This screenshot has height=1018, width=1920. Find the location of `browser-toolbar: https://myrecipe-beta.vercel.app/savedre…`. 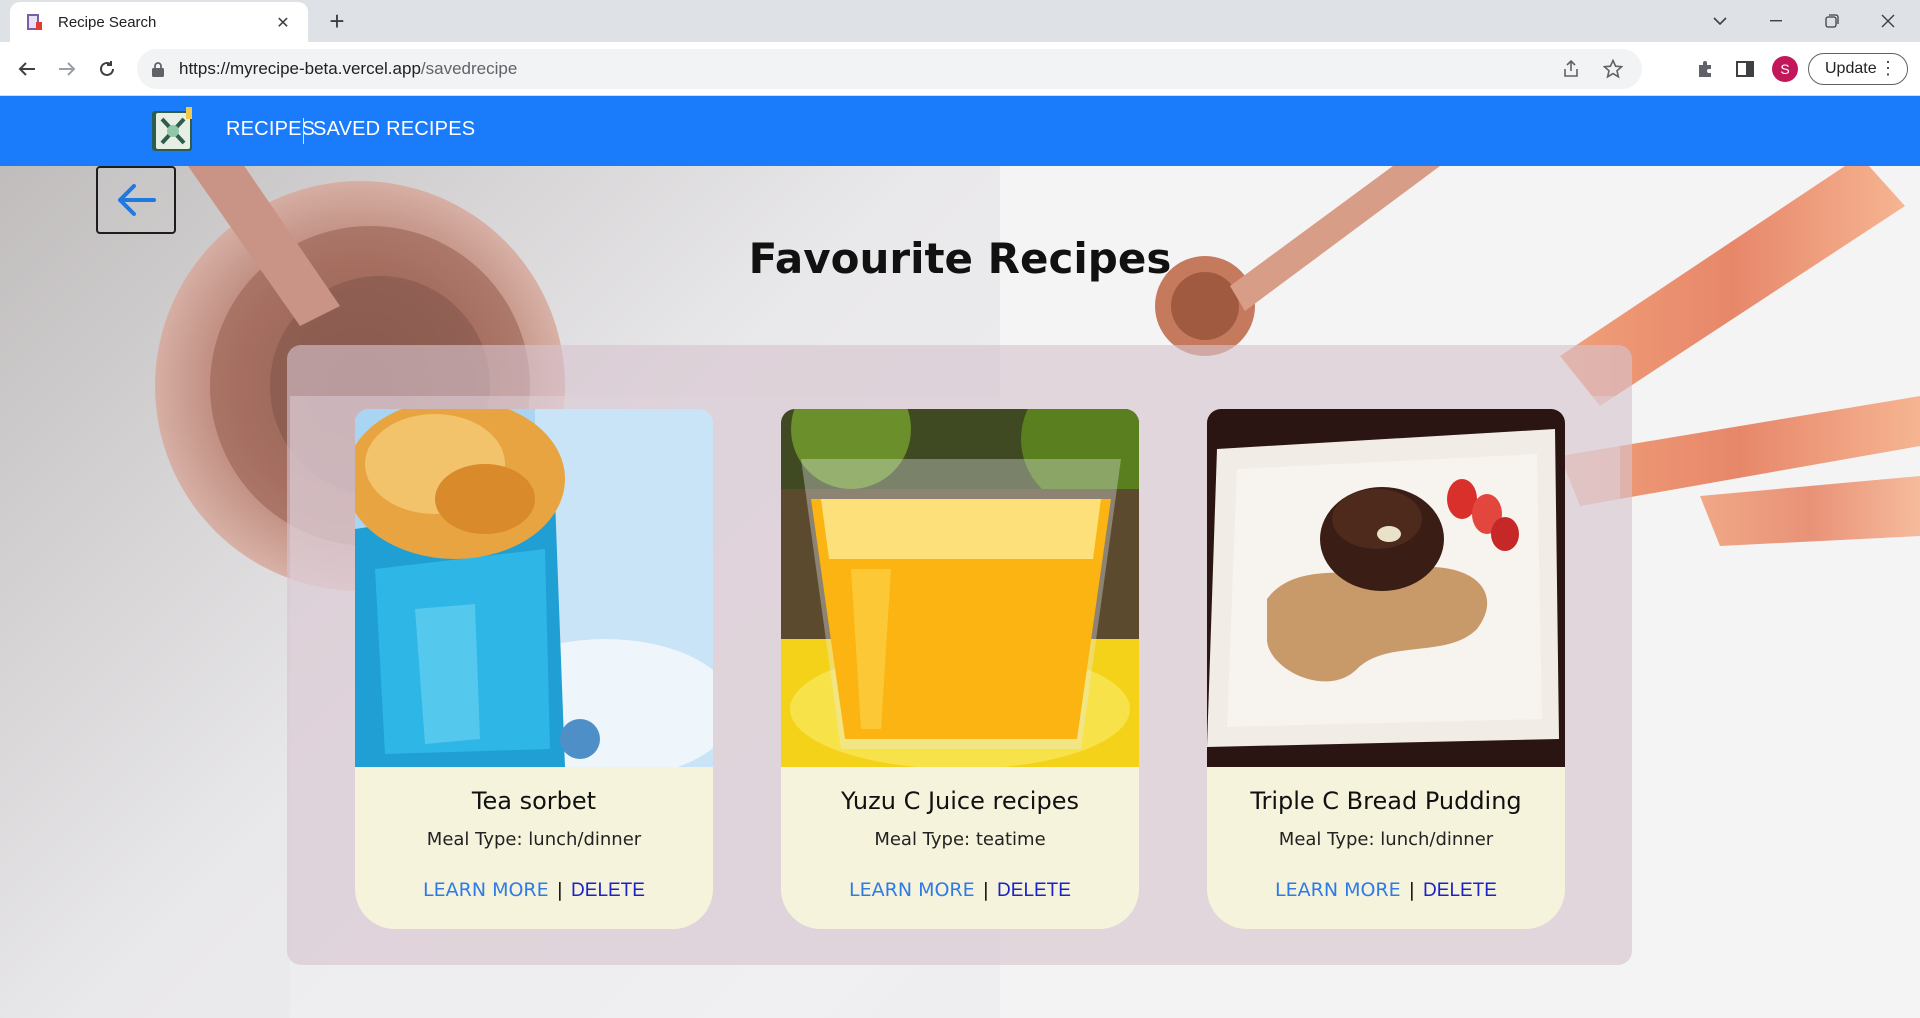

browser-toolbar: https://myrecipe-beta.vercel.app/savedre… is located at coordinates (960, 69).